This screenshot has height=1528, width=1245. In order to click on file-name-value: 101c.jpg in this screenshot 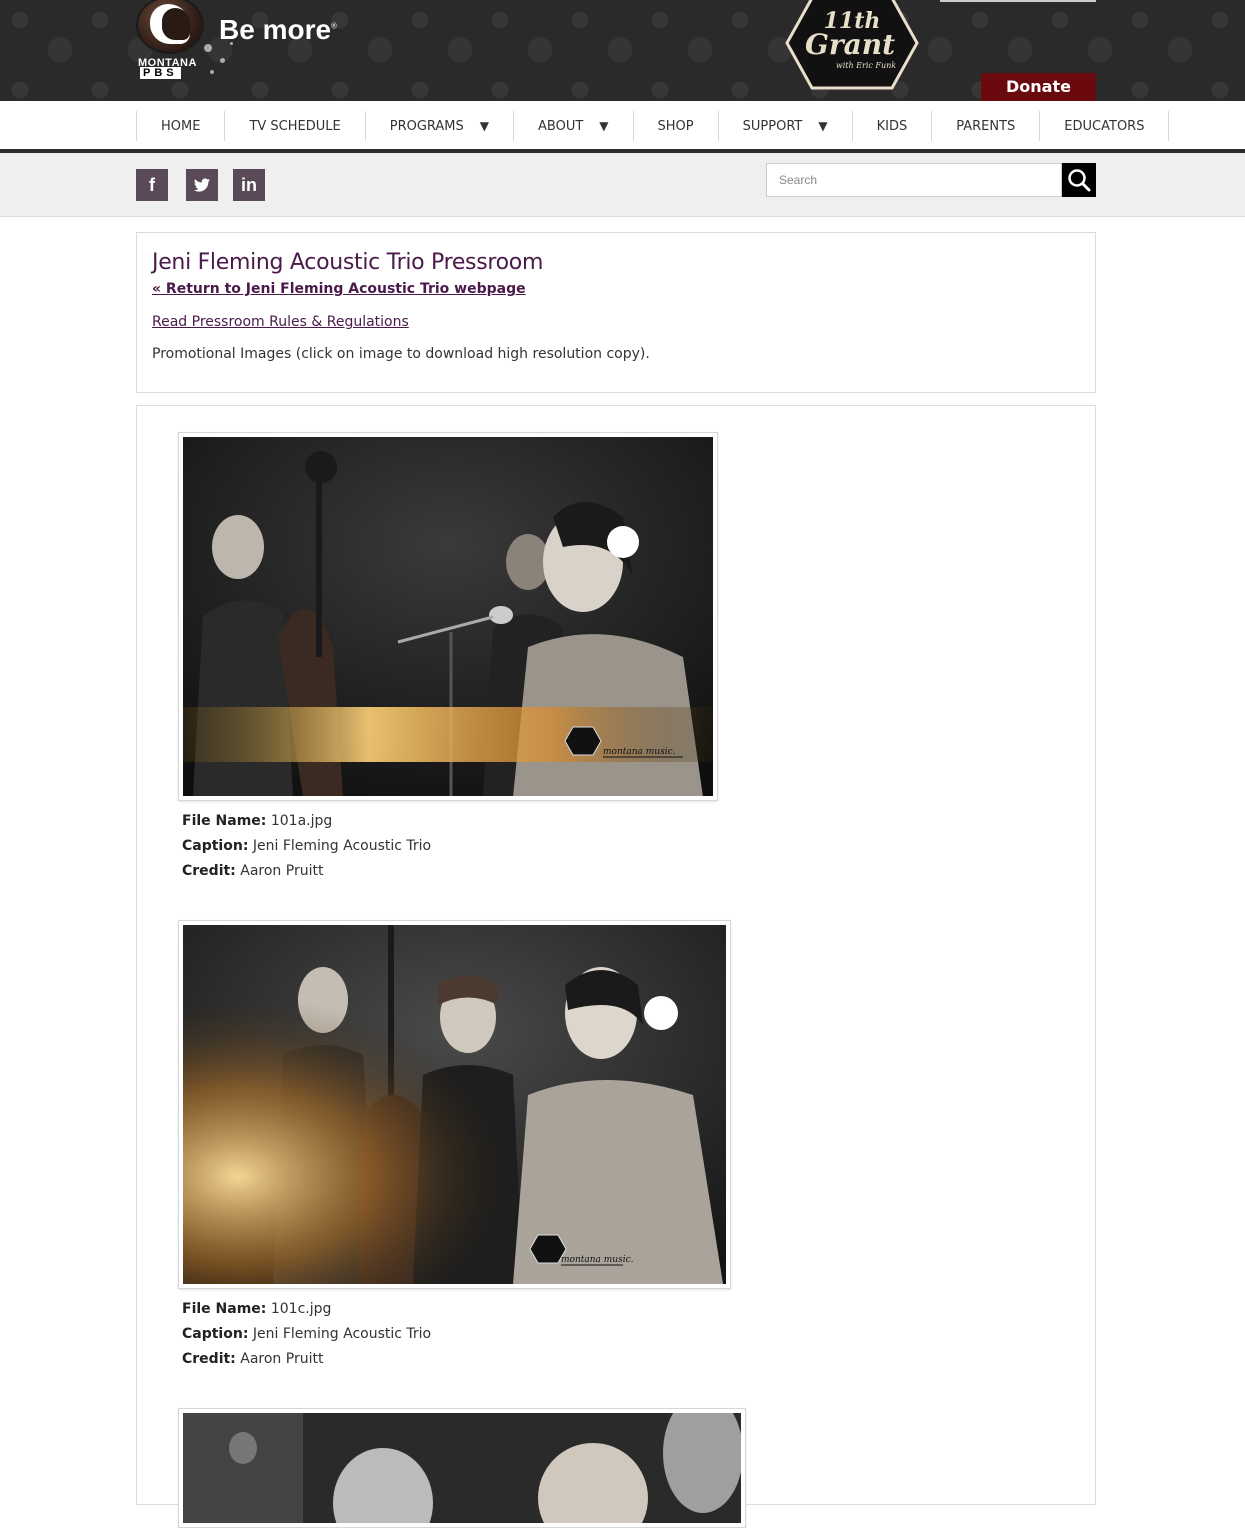, I will do `click(301, 1309)`.